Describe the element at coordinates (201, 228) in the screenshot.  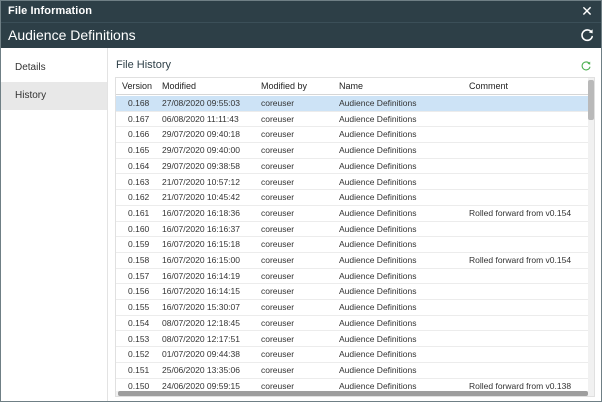
I see `modified-cell: 16/07/2020 16:16:37` at that location.